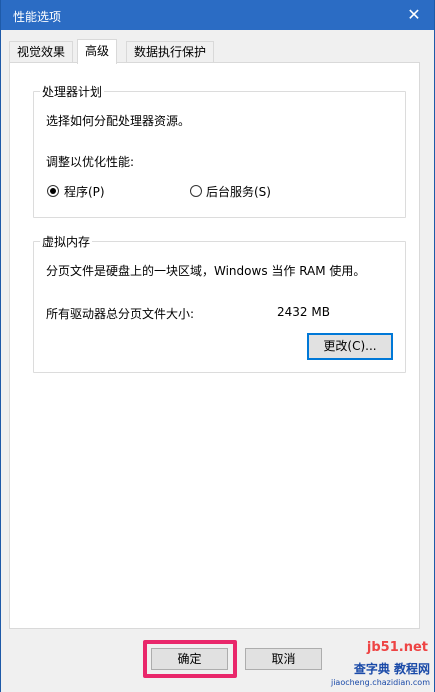  I want to click on total-paging-value: 2432 MB, so click(303, 312).